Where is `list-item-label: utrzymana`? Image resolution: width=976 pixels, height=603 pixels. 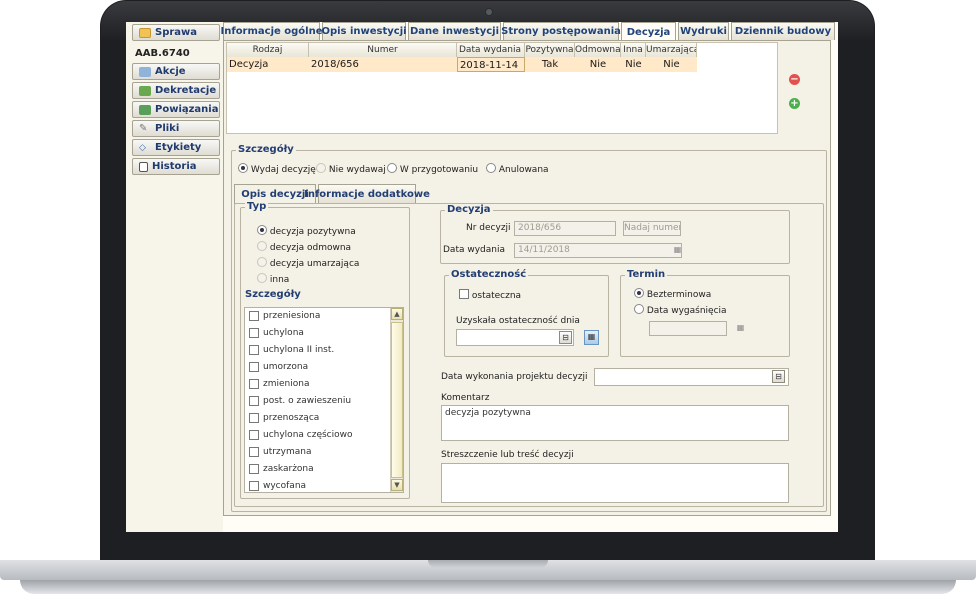
list-item-label: utrzymana is located at coordinates (287, 452).